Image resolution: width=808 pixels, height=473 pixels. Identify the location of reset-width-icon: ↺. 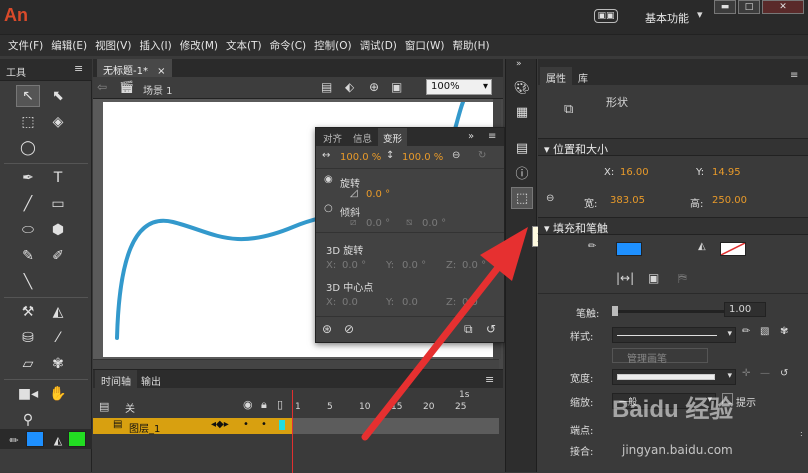
(784, 373).